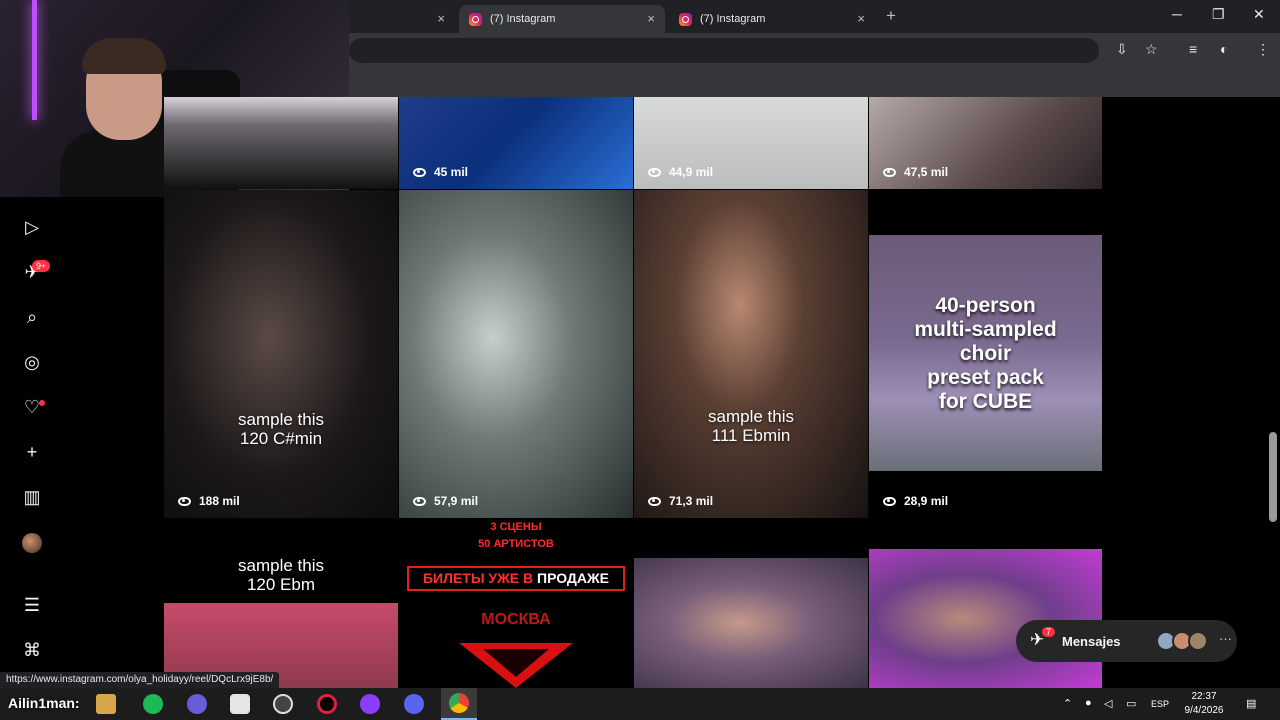 The height and width of the screenshot is (720, 1280). I want to click on notifications-center-icon: ▤, so click(1251, 703).